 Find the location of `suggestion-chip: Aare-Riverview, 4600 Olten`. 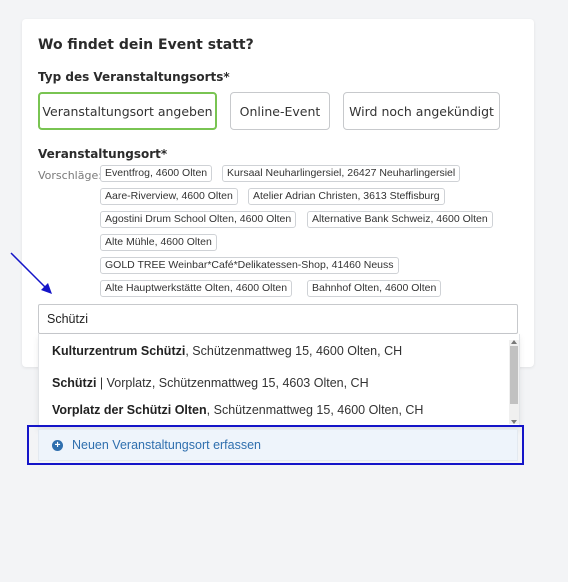

suggestion-chip: Aare-Riverview, 4600 Olten is located at coordinates (169, 196).